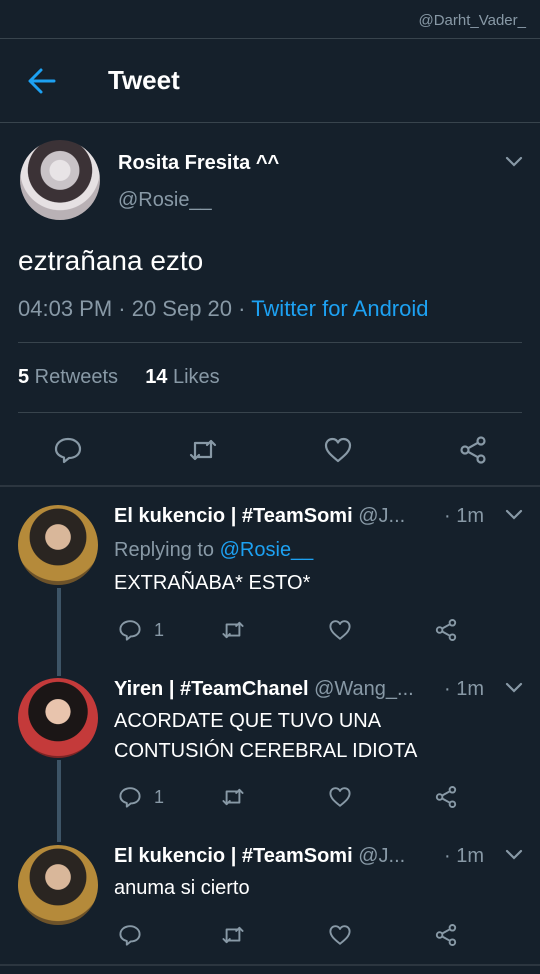 This screenshot has height=974, width=540. I want to click on reply-text: EXTRAÑABA* ESTO*, so click(212, 583).